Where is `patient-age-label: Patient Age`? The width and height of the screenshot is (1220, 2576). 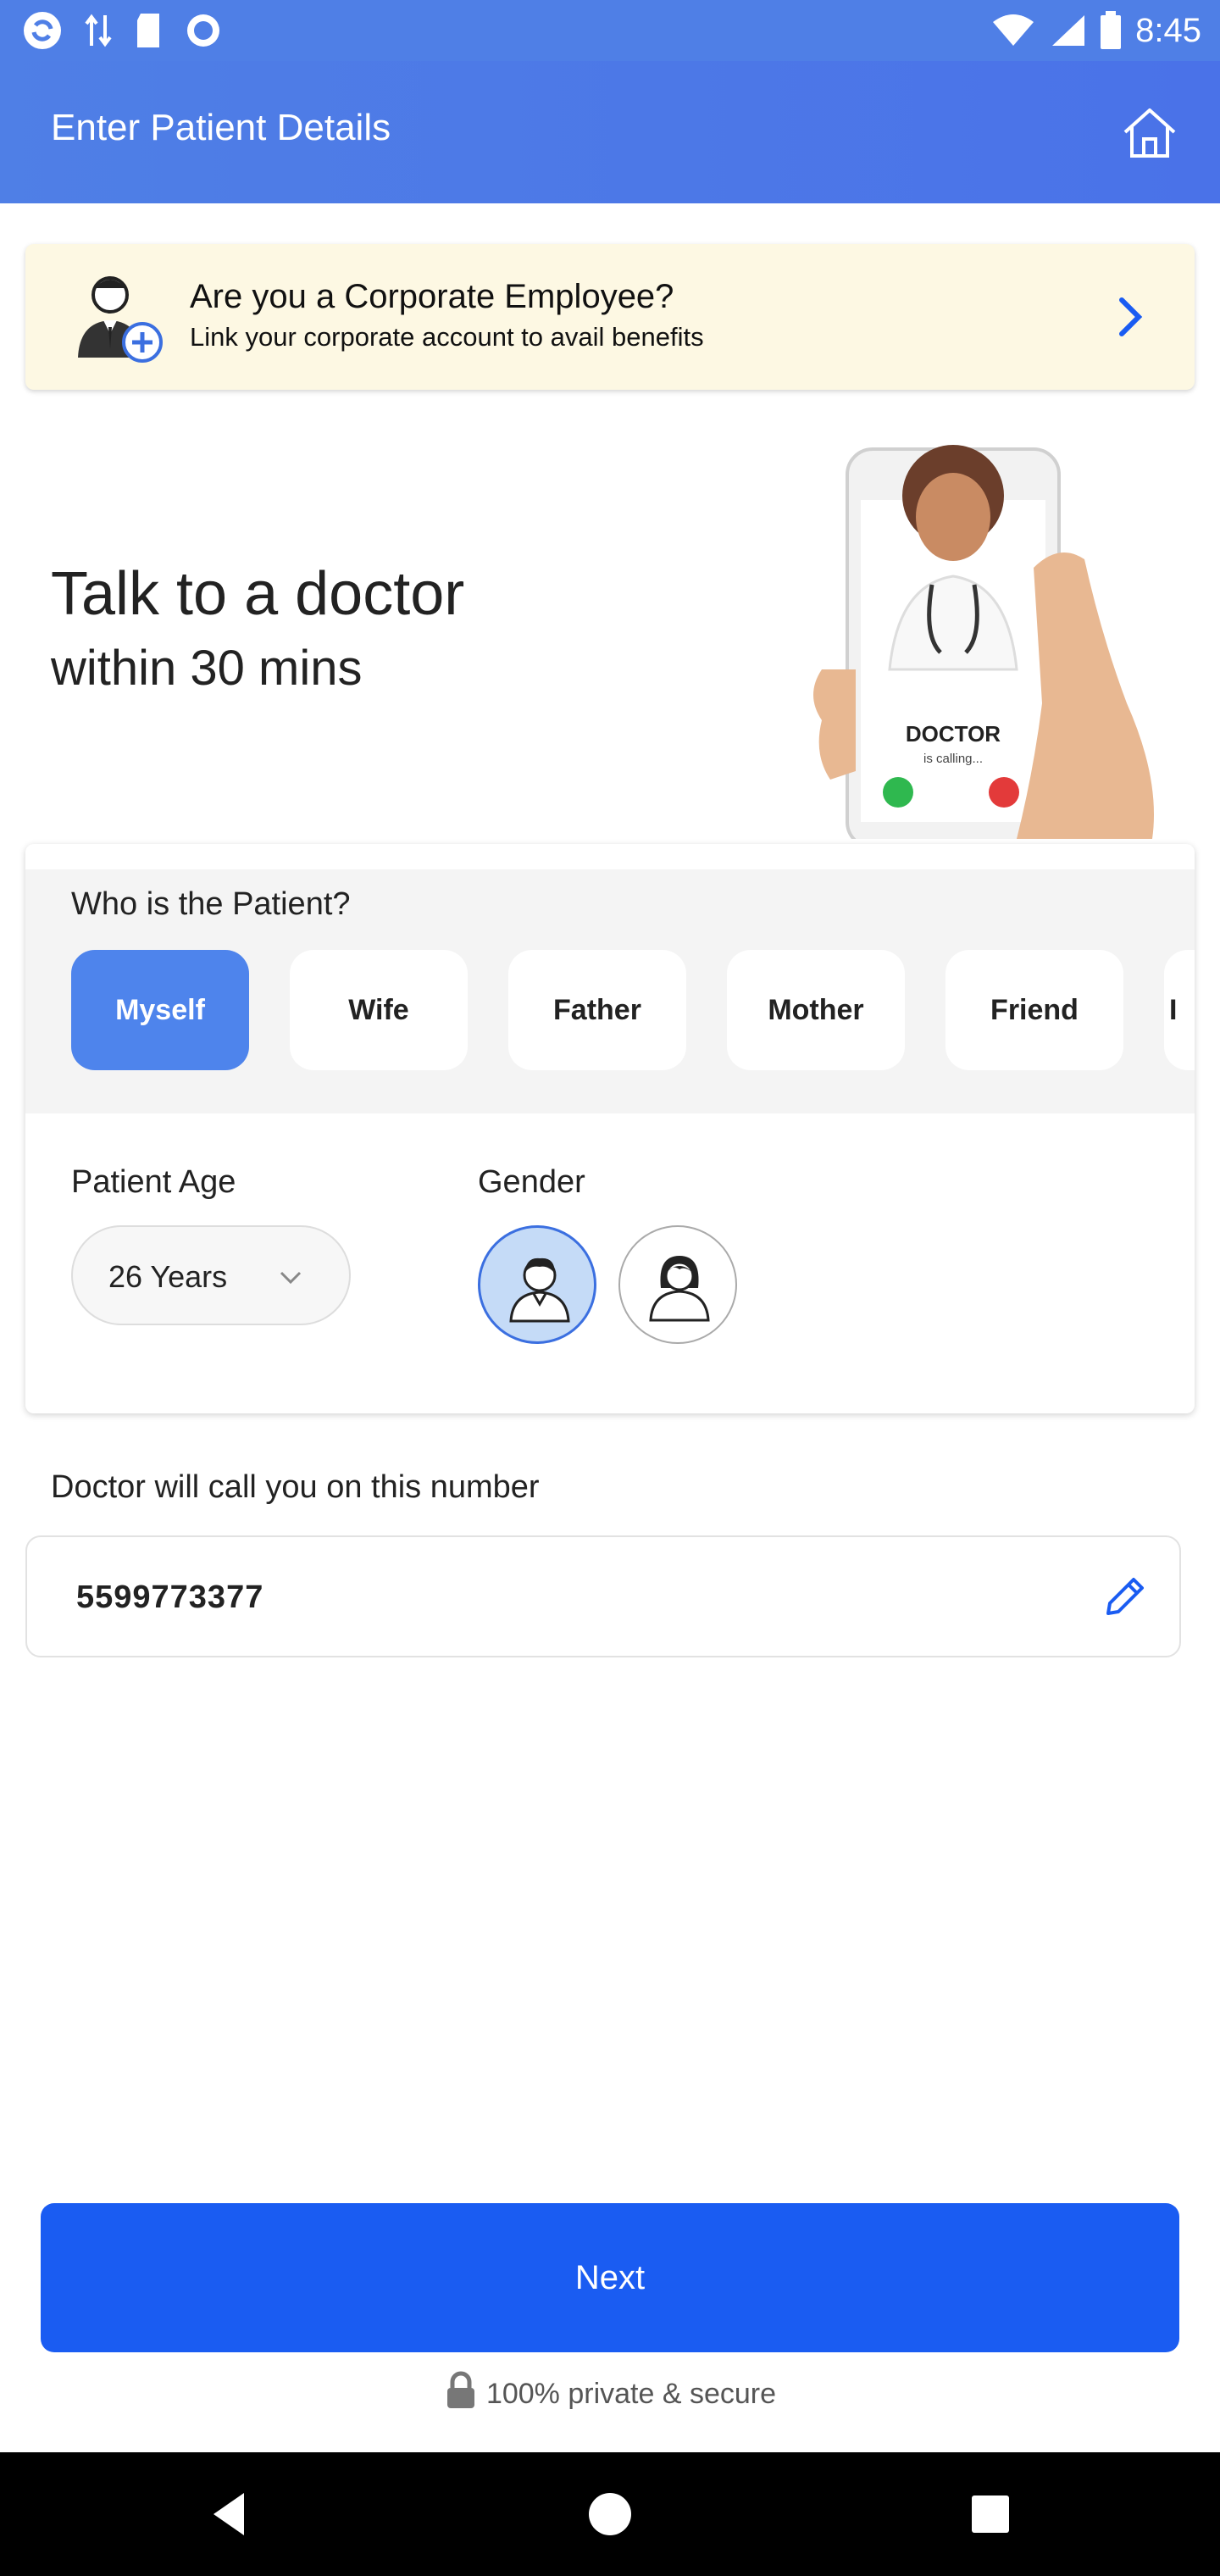 patient-age-label: Patient Age is located at coordinates (153, 1182).